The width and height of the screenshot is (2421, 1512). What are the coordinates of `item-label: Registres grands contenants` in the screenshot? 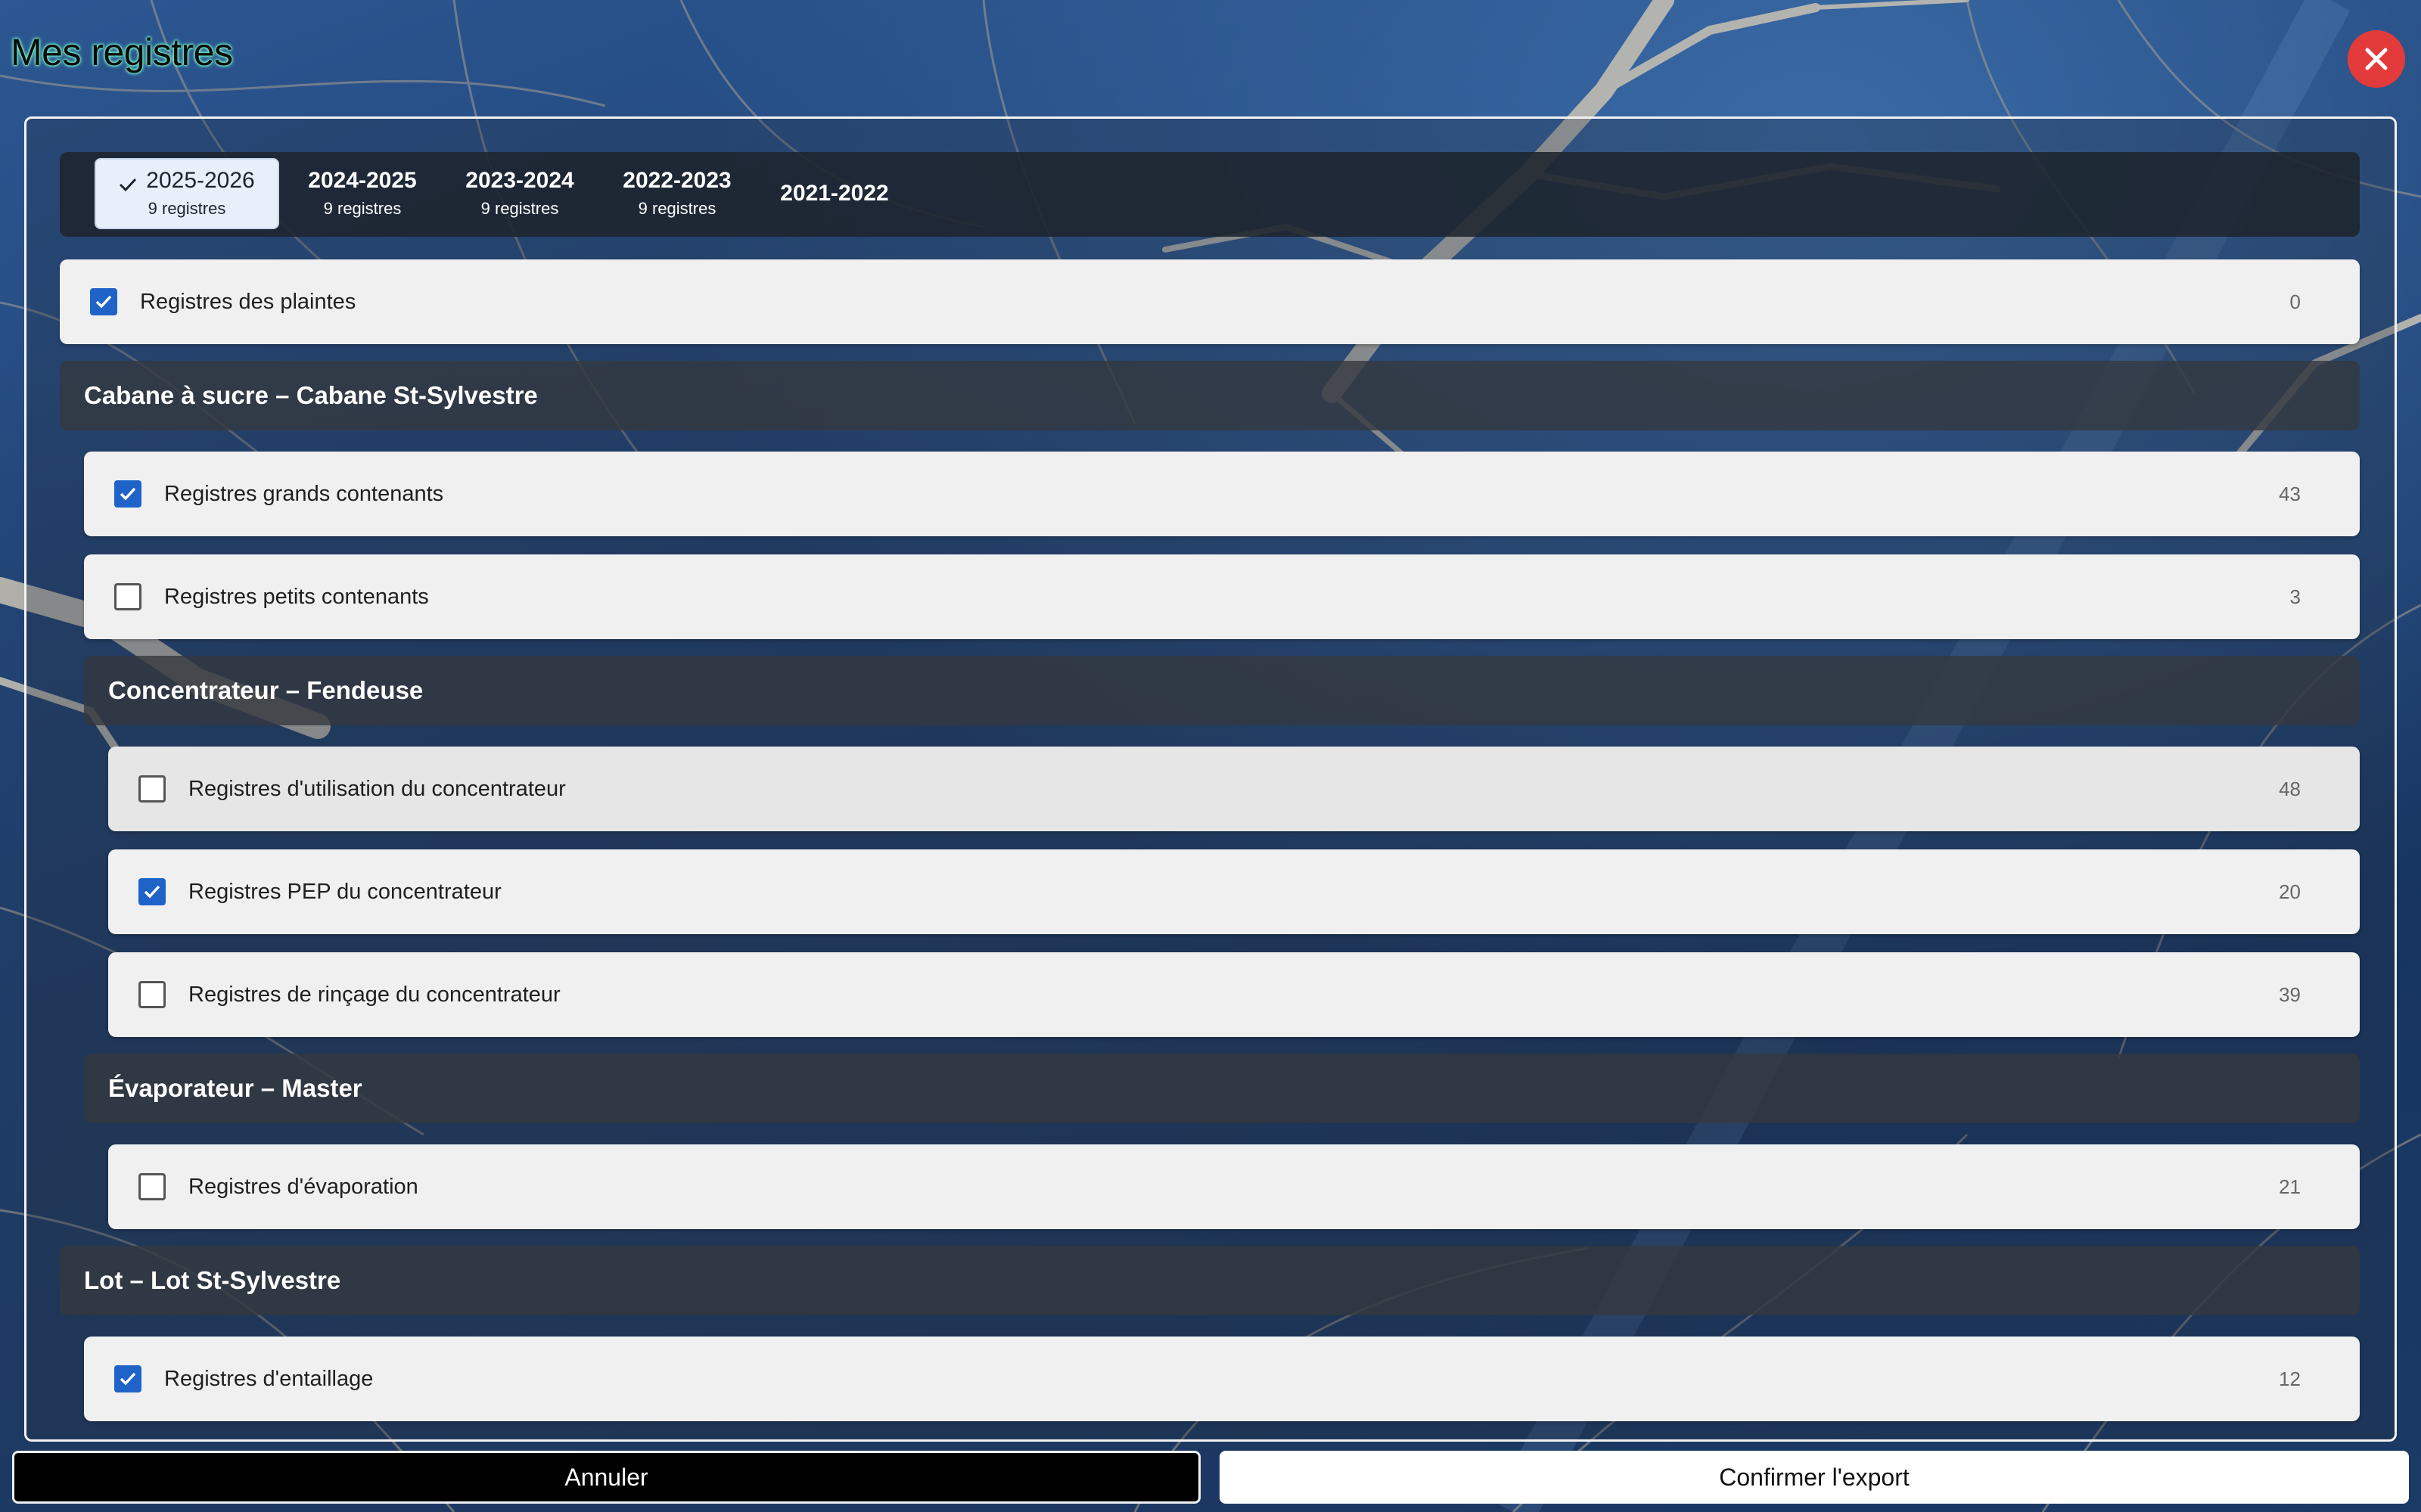 It's located at (304, 493).